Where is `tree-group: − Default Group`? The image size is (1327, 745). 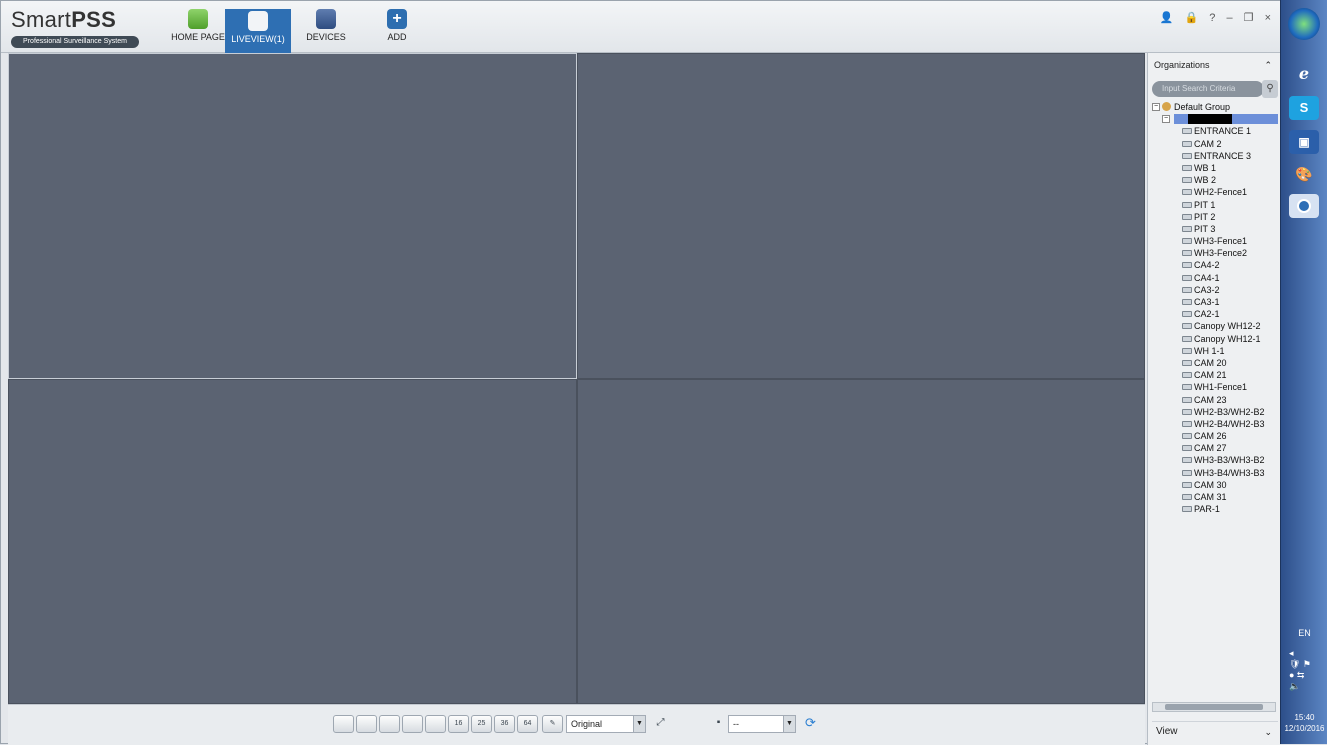
tree-group: − Default Group is located at coordinates (1215, 107).